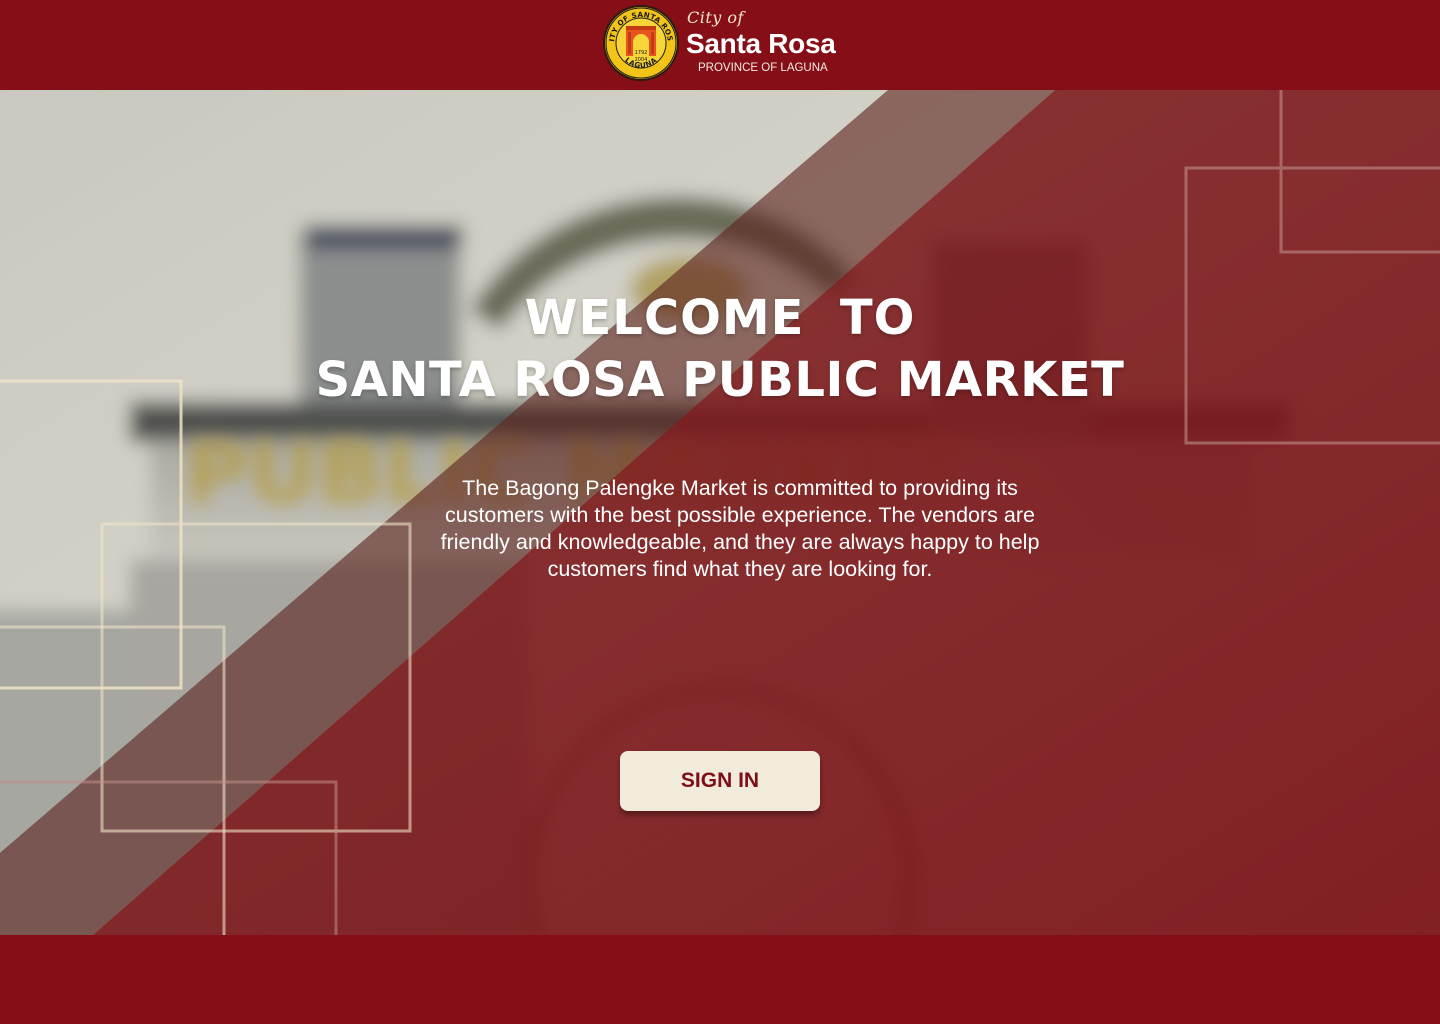 This screenshot has width=1440, height=1024. What do you see at coordinates (640, 42) in the screenshot?
I see `city-seal-icon: 1792 2004 CITY OF SANTA ROSA LAGUNA` at bounding box center [640, 42].